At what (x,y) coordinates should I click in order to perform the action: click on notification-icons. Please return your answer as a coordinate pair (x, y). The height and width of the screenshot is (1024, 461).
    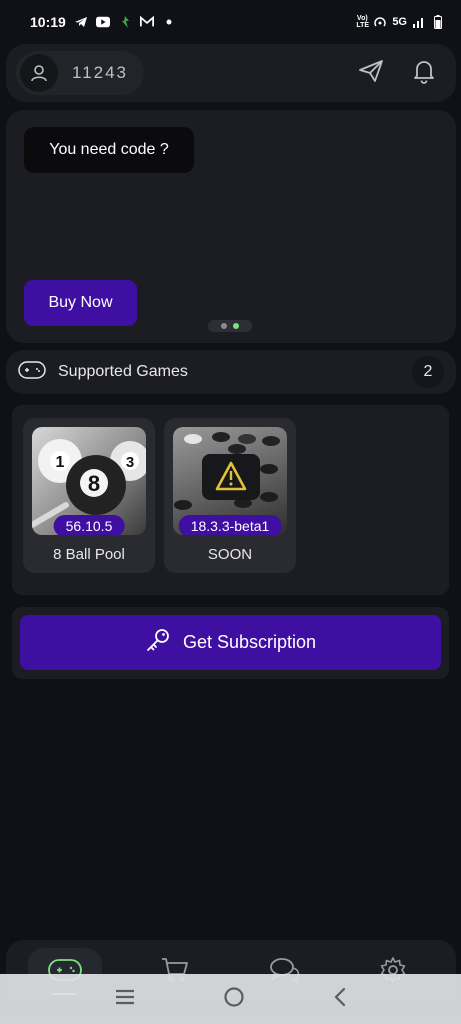
    Looking at the image, I should click on (125, 22).